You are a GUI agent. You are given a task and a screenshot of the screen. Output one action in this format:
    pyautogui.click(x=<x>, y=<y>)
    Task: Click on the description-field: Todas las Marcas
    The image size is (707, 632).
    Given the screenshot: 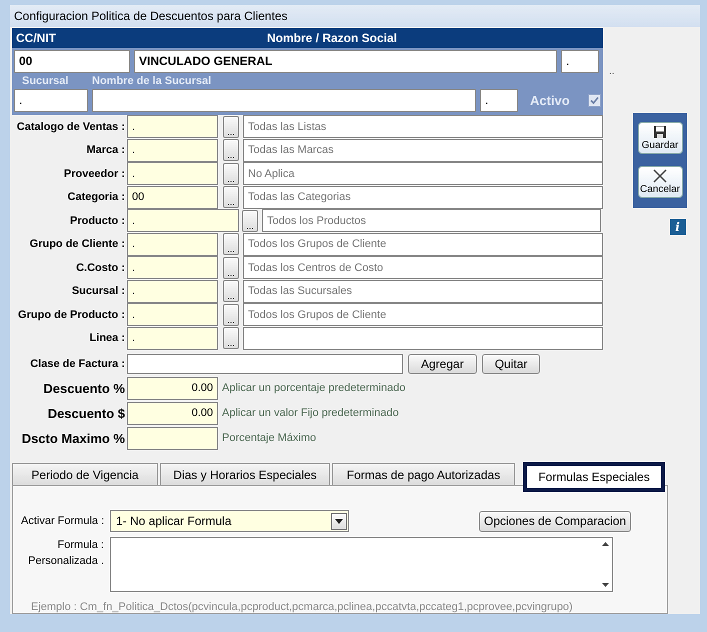 What is the action you would take?
    pyautogui.click(x=423, y=150)
    